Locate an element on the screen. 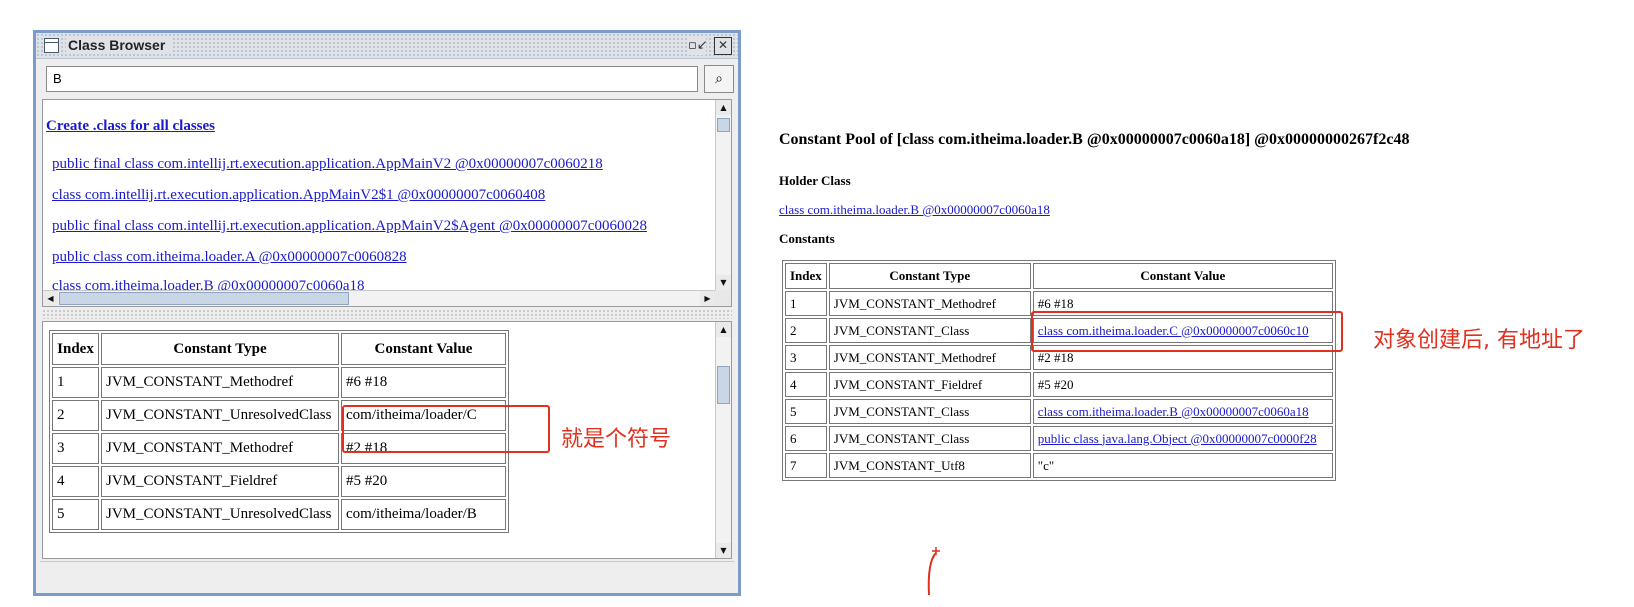 This screenshot has height=607, width=1634. search-bar: B ⌕ is located at coordinates (387, 79).